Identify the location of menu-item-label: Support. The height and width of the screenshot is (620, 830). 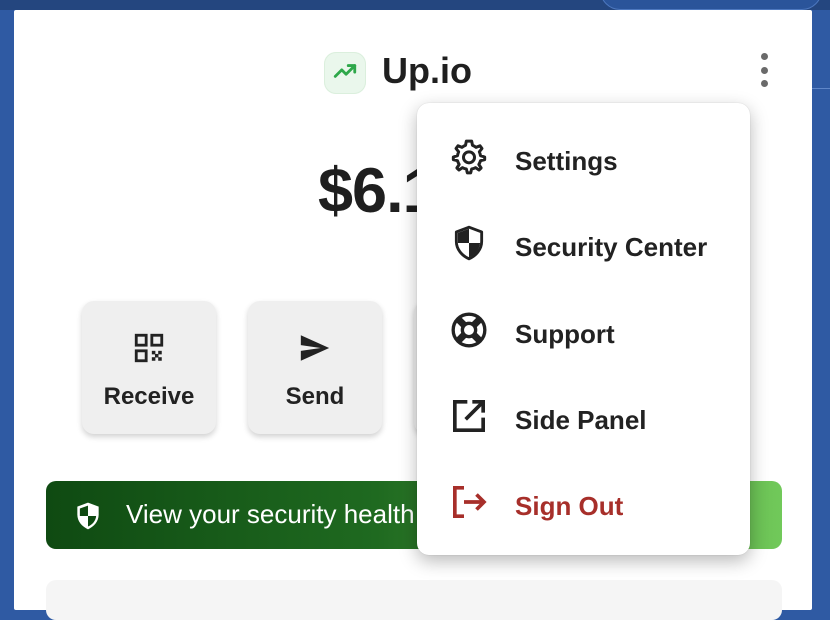
(565, 334).